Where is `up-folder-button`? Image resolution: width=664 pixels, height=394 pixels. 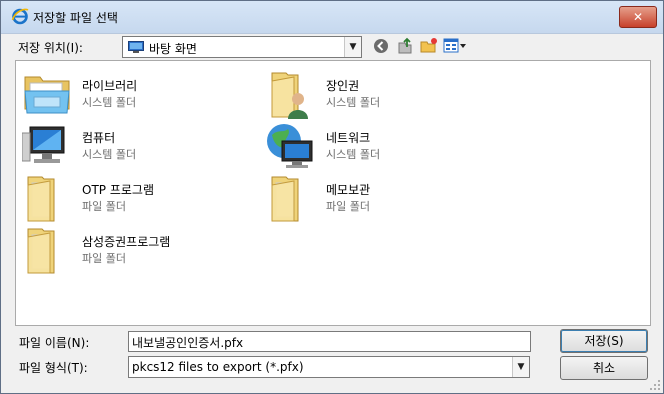 up-folder-button is located at coordinates (405, 46).